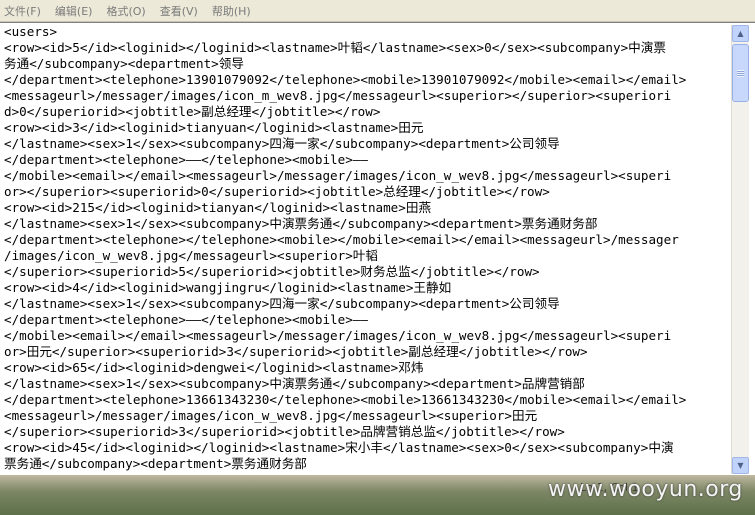  I want to click on menu-file: 文件(F), so click(22, 11).